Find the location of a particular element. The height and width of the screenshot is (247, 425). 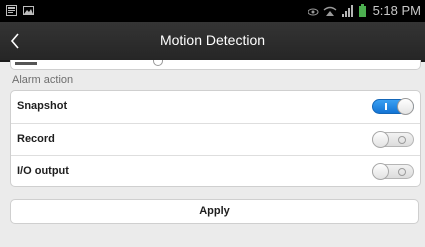

snapshot-row: Snapshot is located at coordinates (215, 106).